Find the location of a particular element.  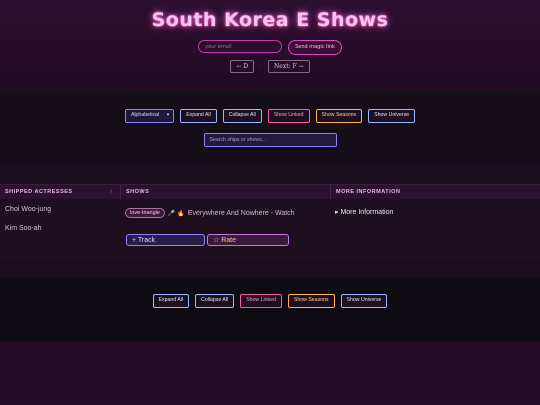

footer-show-seasons-button: Show Seasons is located at coordinates (311, 301).